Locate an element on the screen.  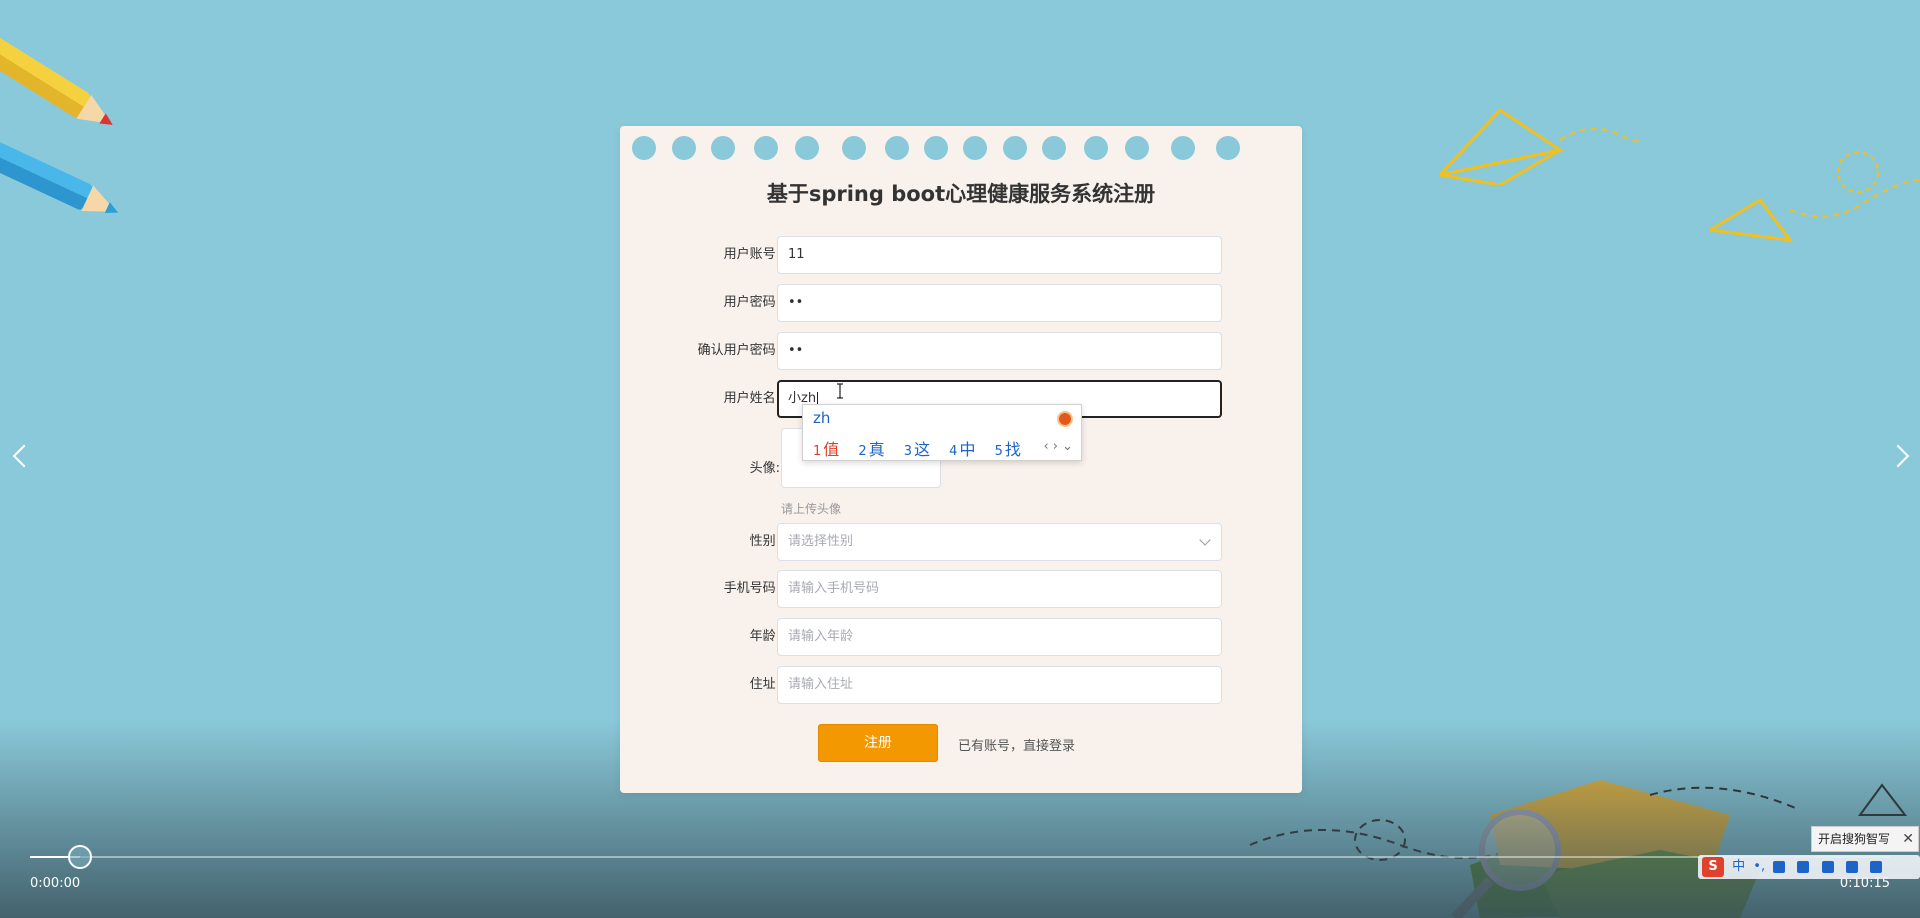
age-row: 年龄: 请输入年龄 is located at coordinates (961, 637).